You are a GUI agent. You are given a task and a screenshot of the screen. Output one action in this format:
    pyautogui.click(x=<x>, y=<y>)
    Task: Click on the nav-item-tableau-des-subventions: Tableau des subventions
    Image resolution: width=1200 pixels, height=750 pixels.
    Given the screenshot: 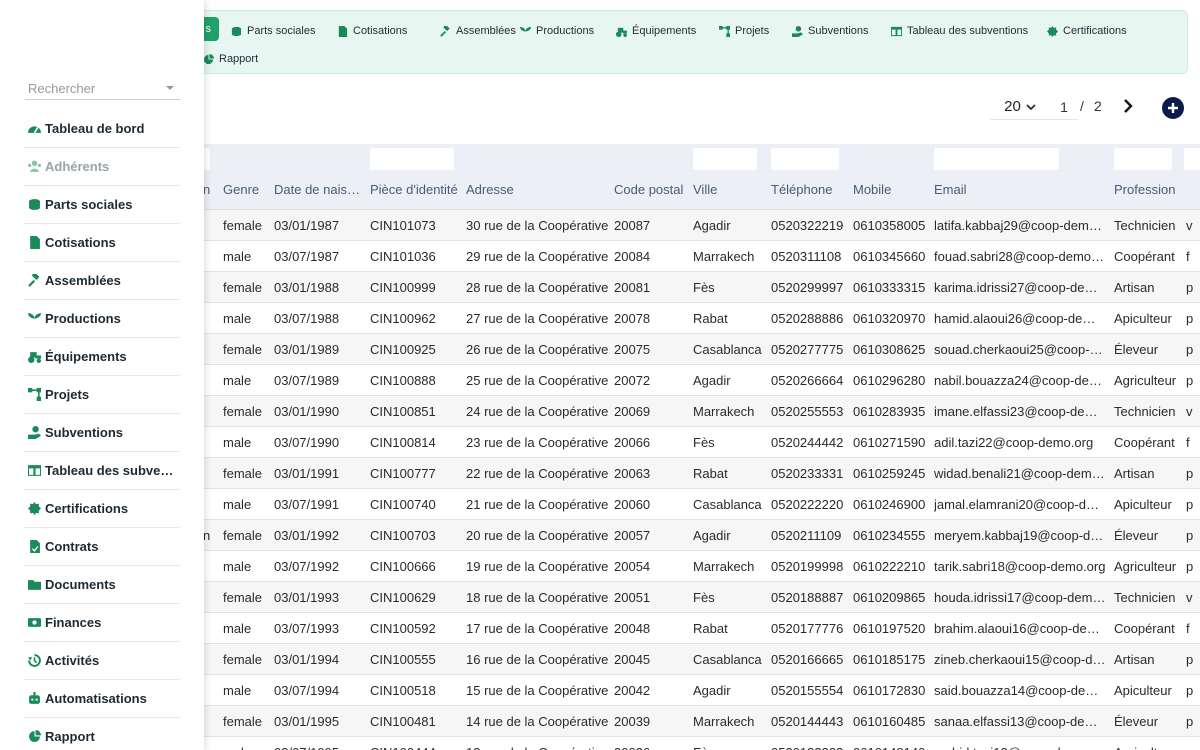 What is the action you would take?
    pyautogui.click(x=959, y=31)
    